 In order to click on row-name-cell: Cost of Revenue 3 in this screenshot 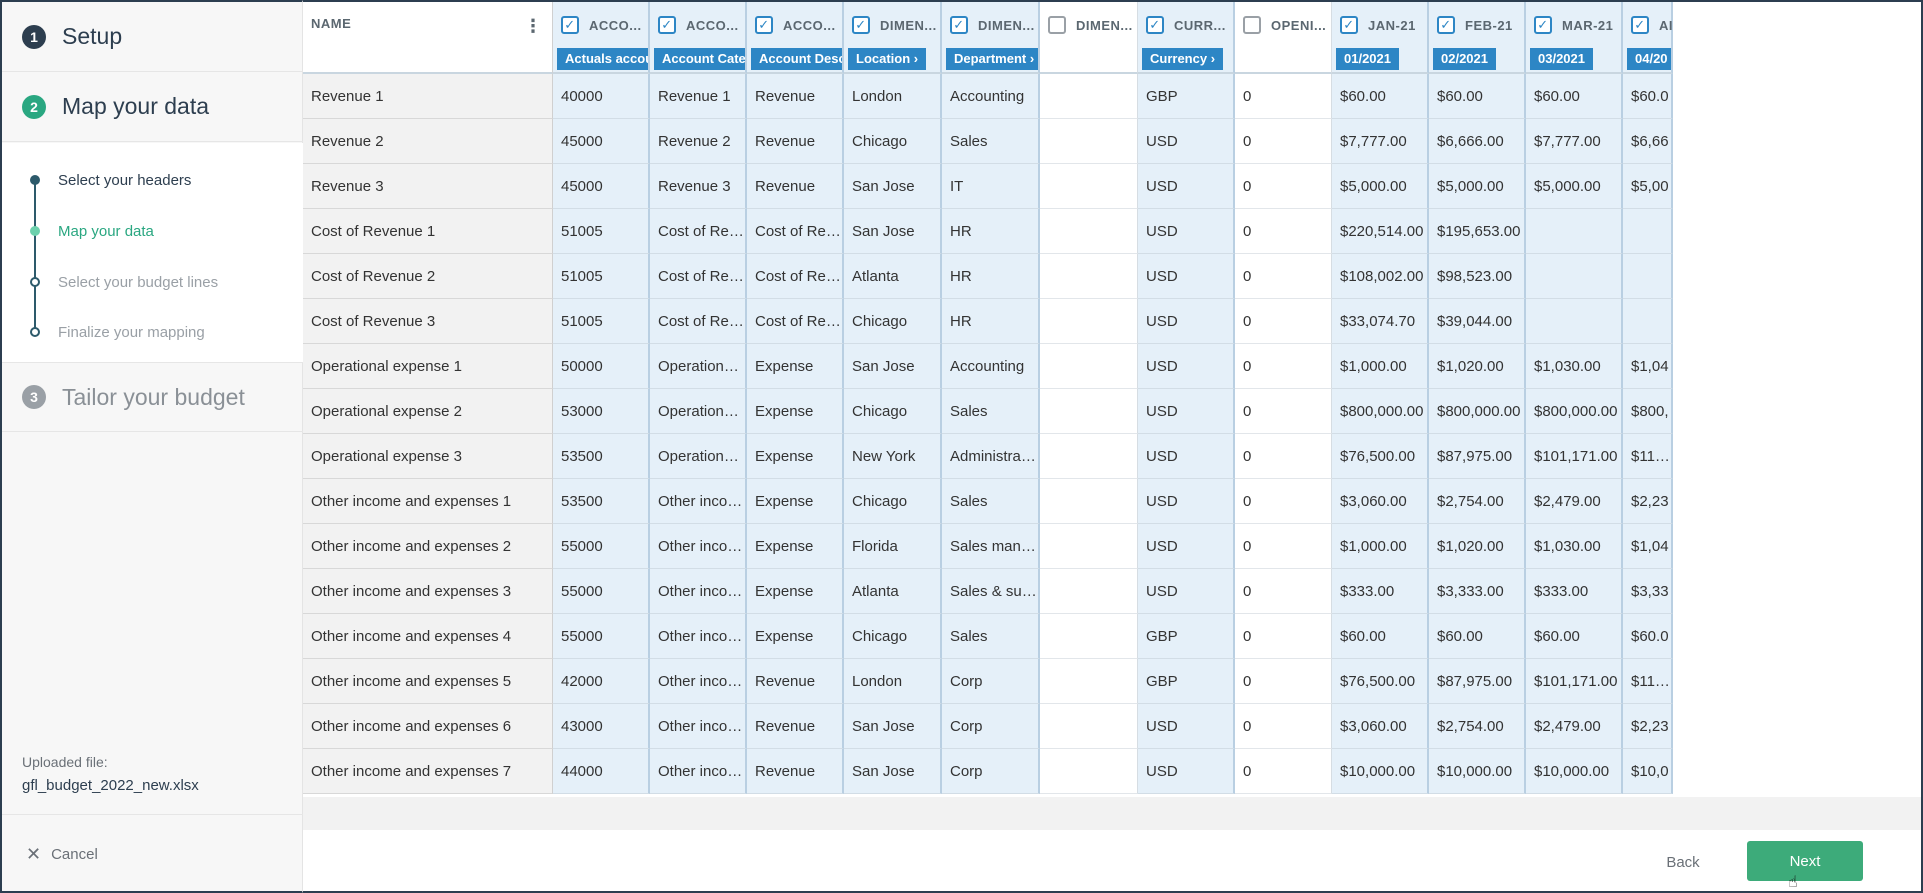, I will do `click(428, 321)`.